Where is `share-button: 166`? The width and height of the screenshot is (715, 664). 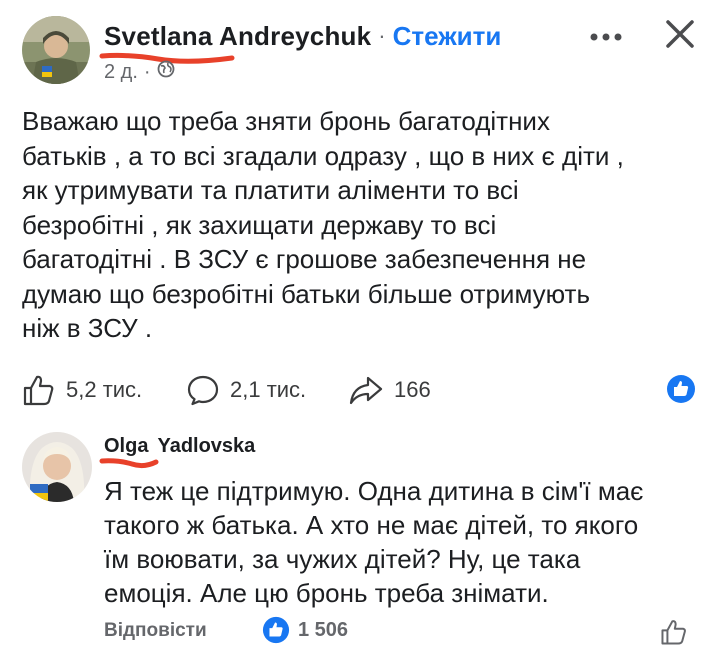 share-button: 166 is located at coordinates (389, 390).